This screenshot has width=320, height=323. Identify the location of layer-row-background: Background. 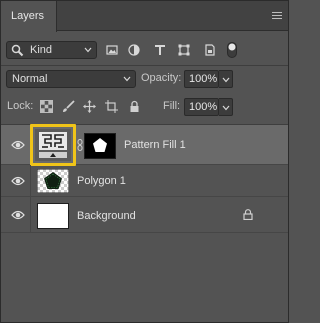
(144, 215).